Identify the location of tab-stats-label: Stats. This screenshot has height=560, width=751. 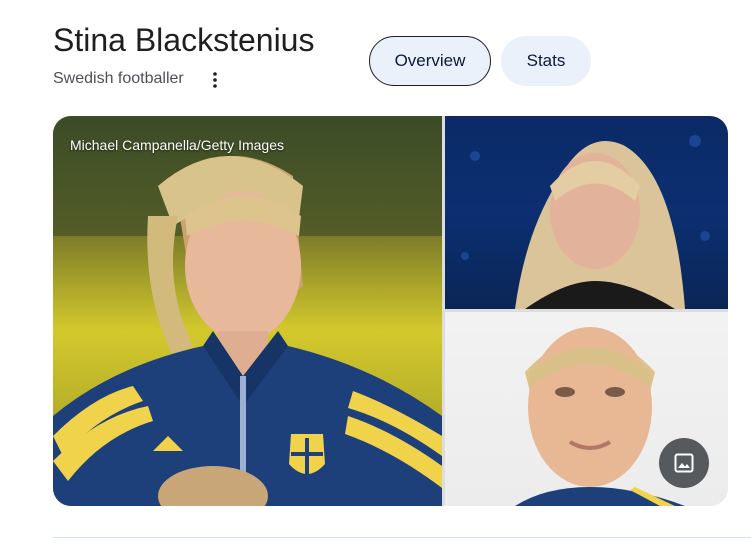
(546, 60).